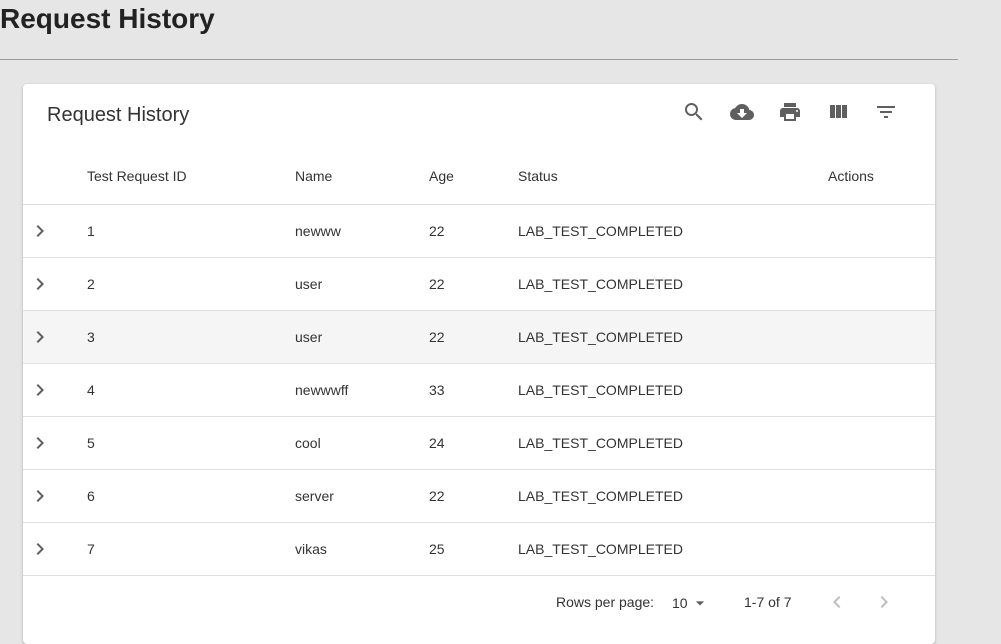  Describe the element at coordinates (851, 176) in the screenshot. I see `column-header-actions: Actions` at that location.